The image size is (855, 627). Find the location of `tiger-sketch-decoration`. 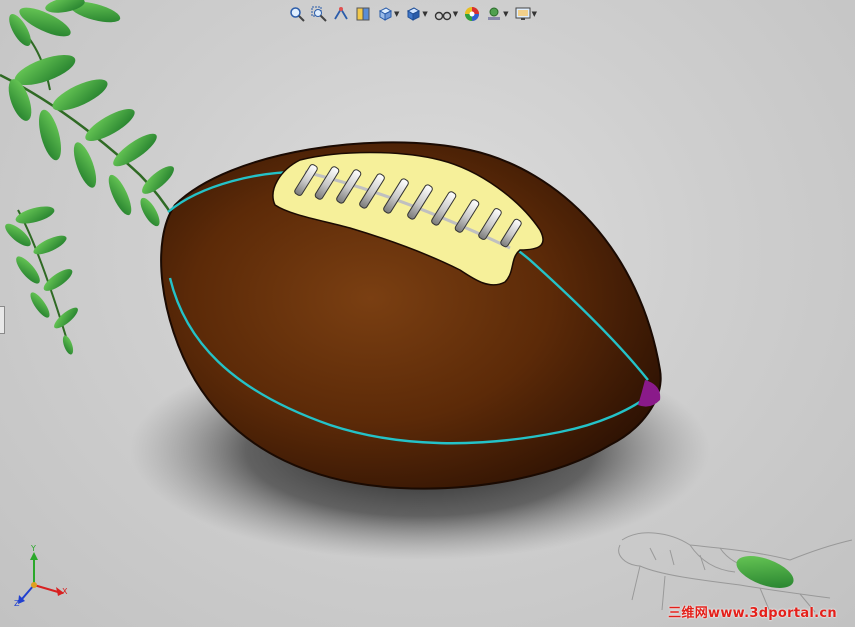

tiger-sketch-decoration is located at coordinates (735, 572).